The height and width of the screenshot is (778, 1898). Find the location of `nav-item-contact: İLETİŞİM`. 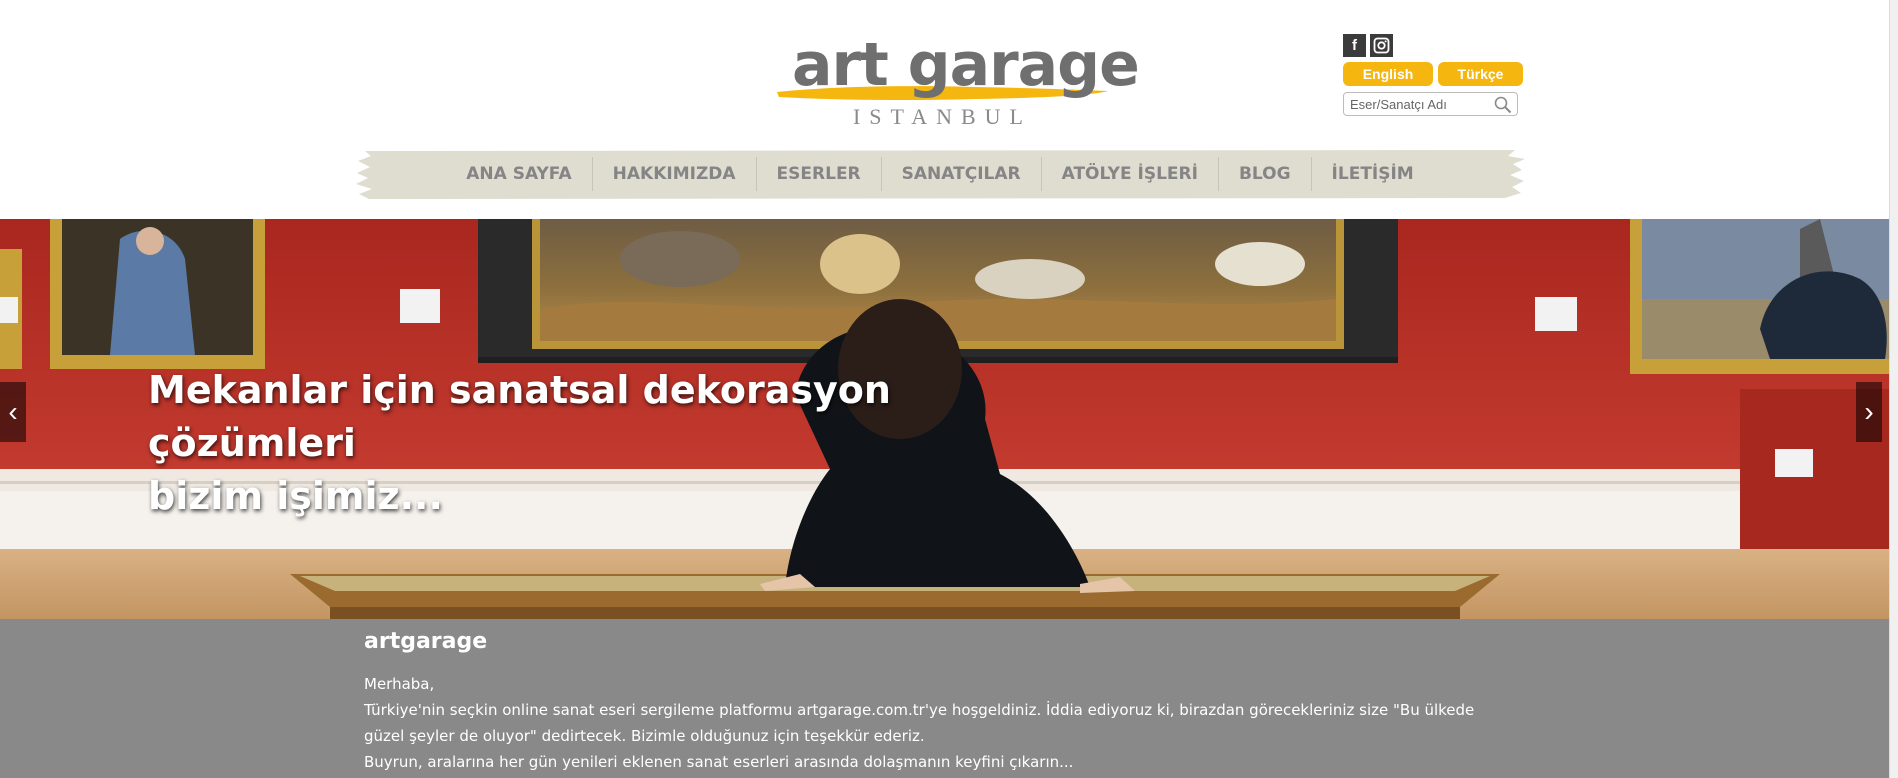

nav-item-contact: İLETİŞİM is located at coordinates (1372, 174).